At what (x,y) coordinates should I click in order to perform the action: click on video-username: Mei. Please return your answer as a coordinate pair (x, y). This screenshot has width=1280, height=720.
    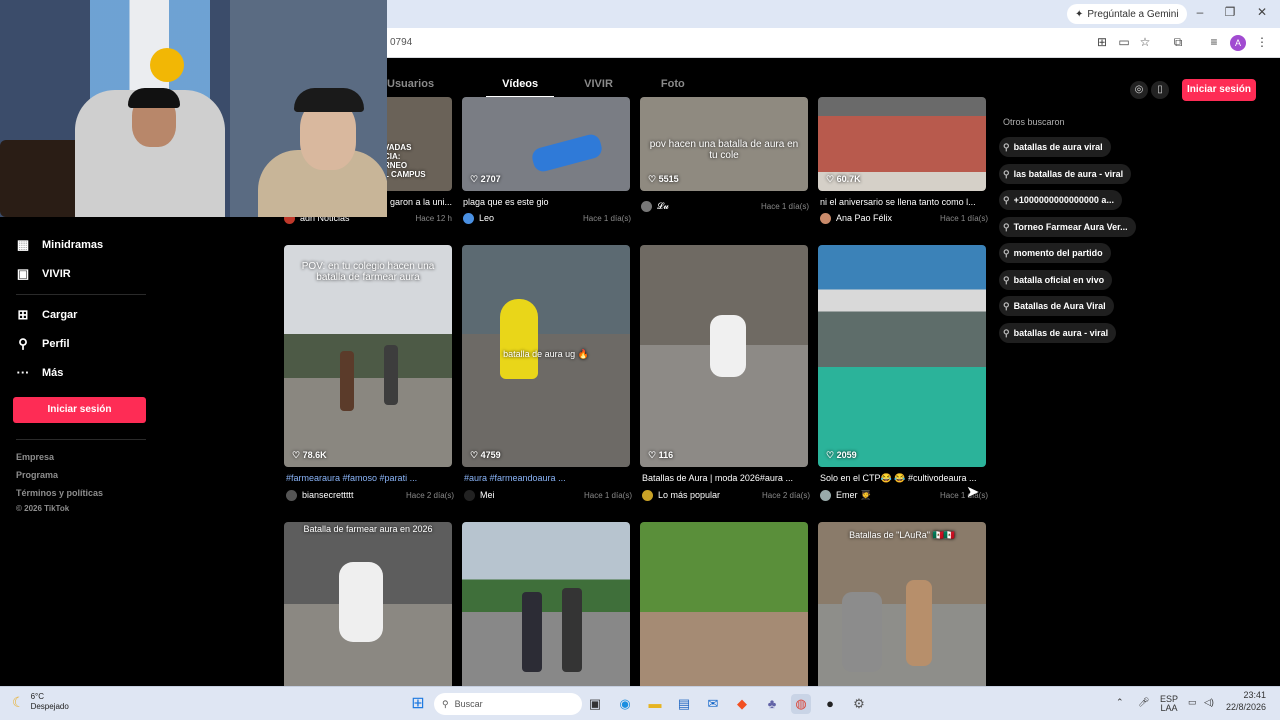
    Looking at the image, I should click on (532, 495).